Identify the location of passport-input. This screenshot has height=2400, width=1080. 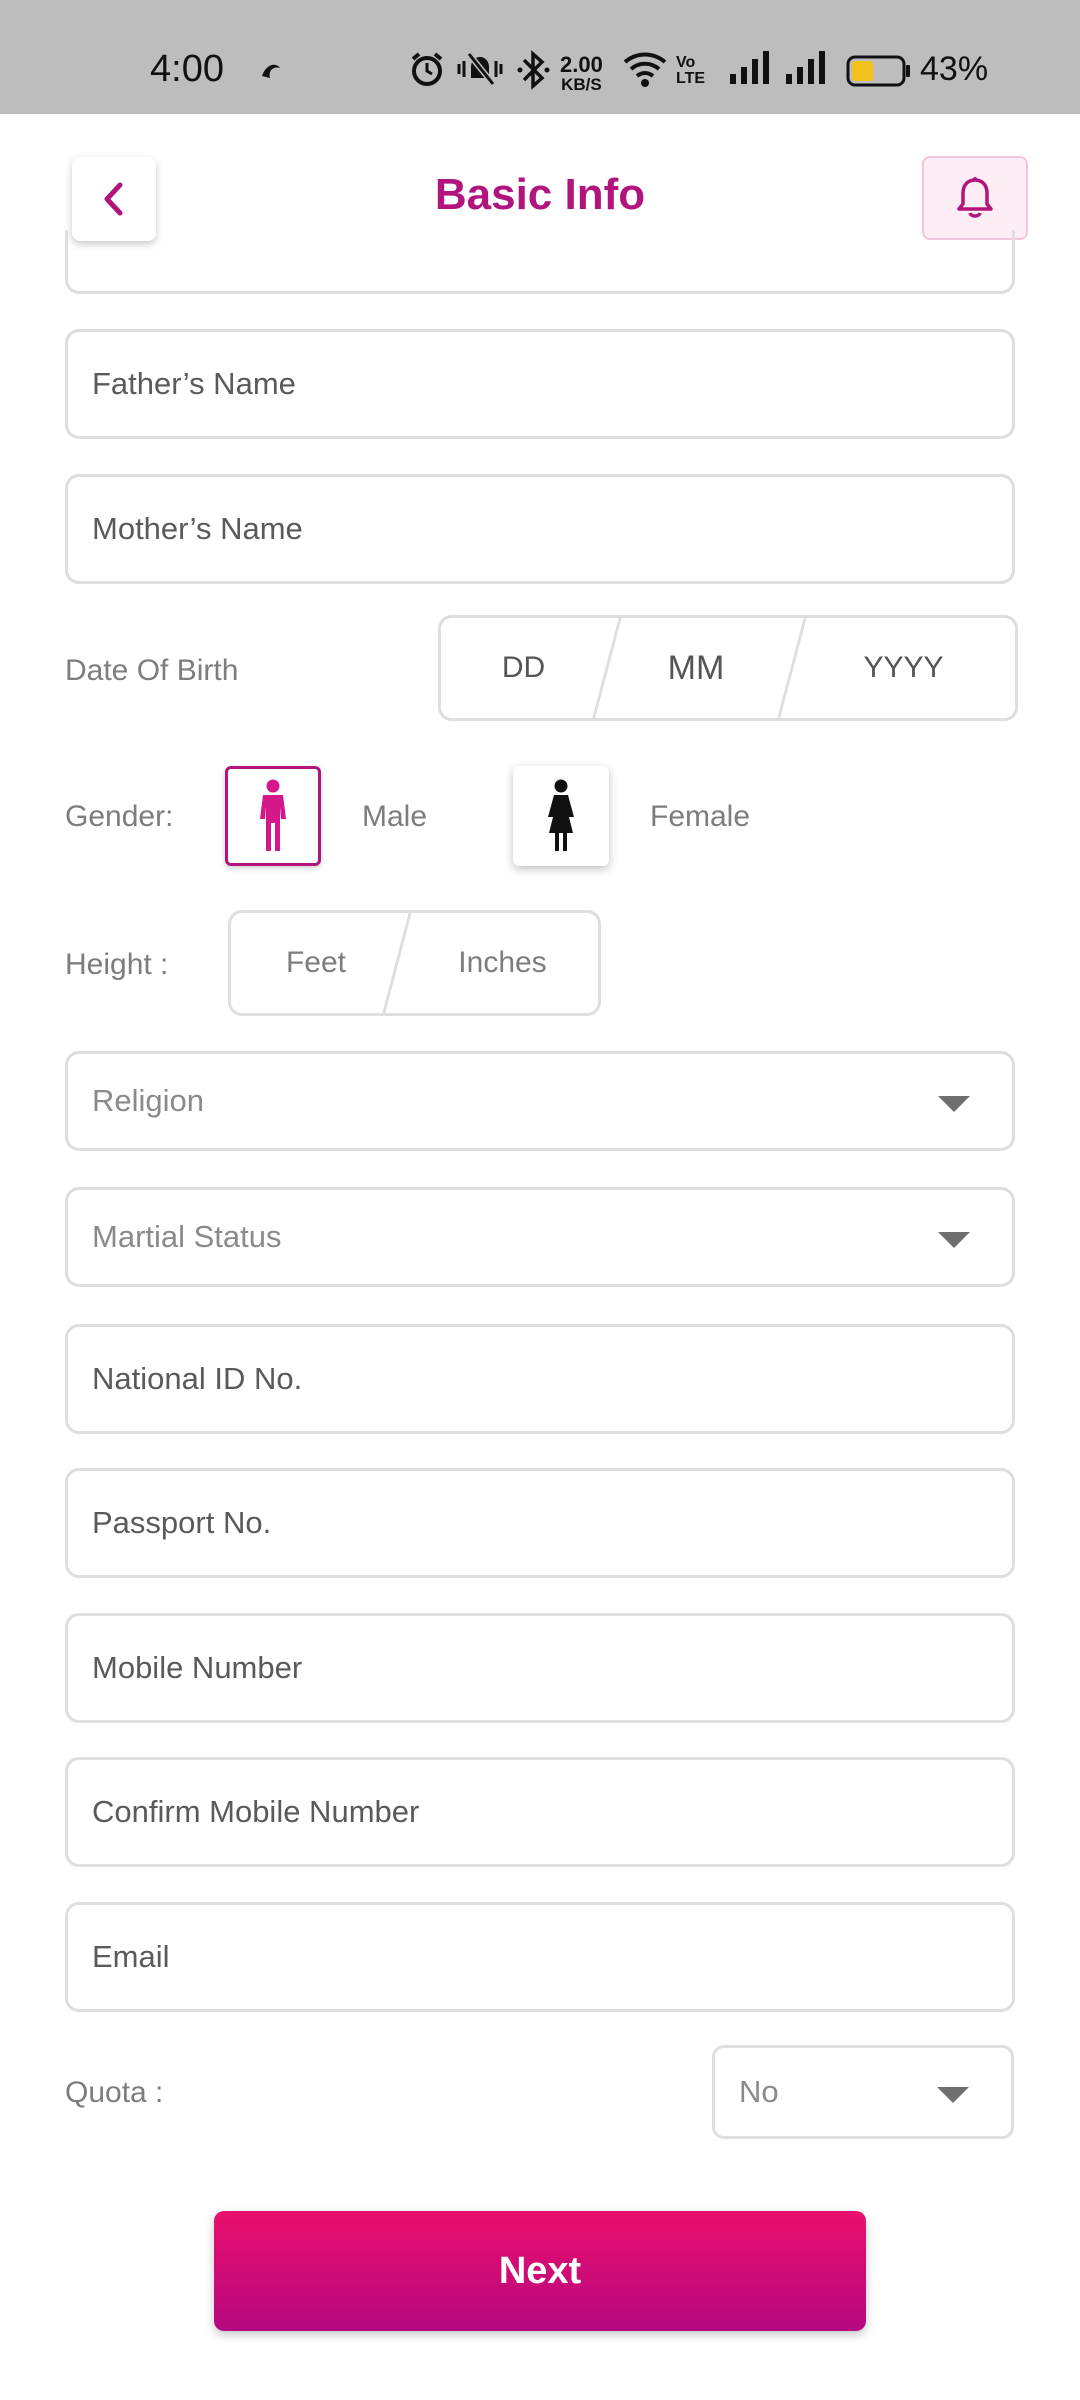
(540, 1523).